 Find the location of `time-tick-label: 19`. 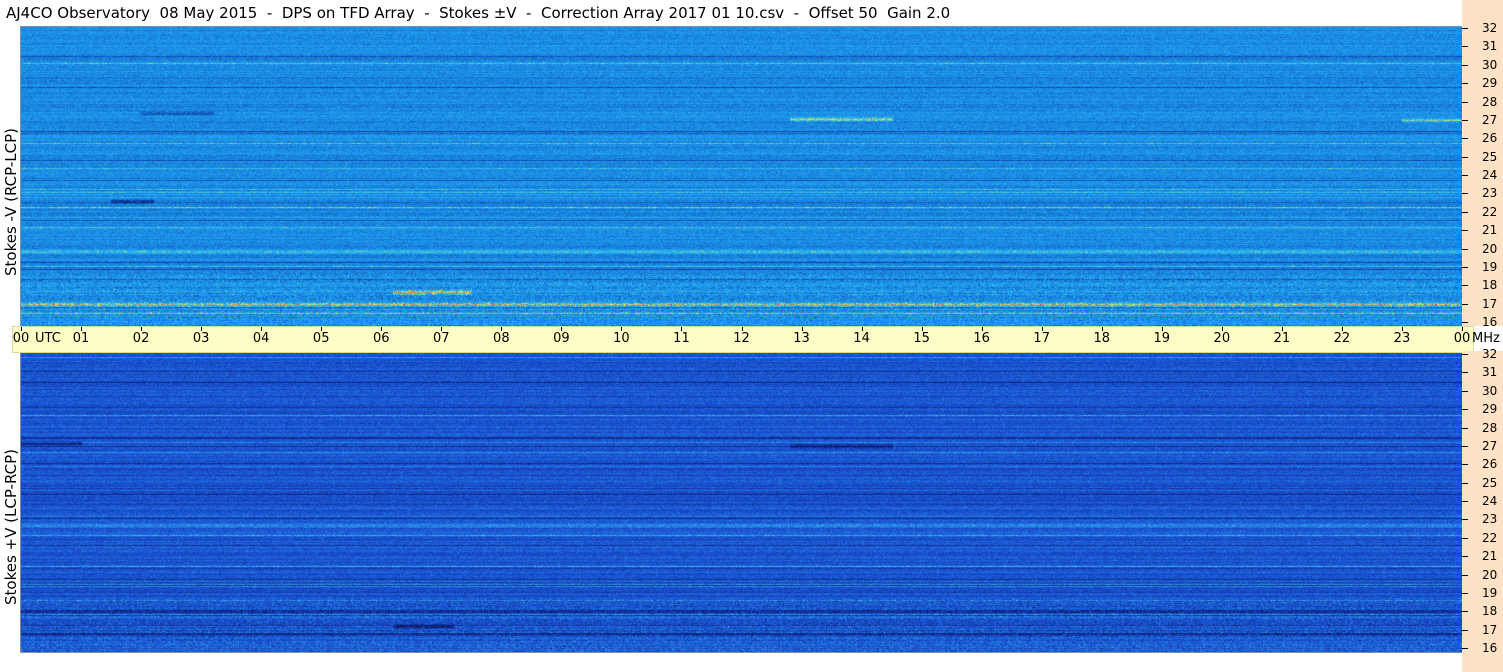

time-tick-label: 19 is located at coordinates (1162, 338).